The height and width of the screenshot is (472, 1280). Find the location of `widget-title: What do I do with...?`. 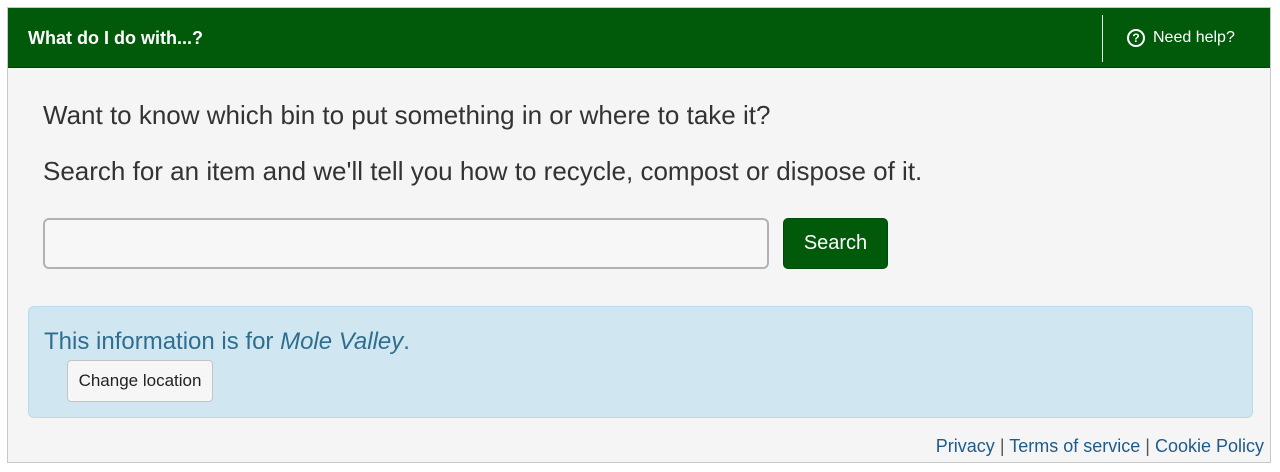

widget-title: What do I do with...? is located at coordinates (115, 38).